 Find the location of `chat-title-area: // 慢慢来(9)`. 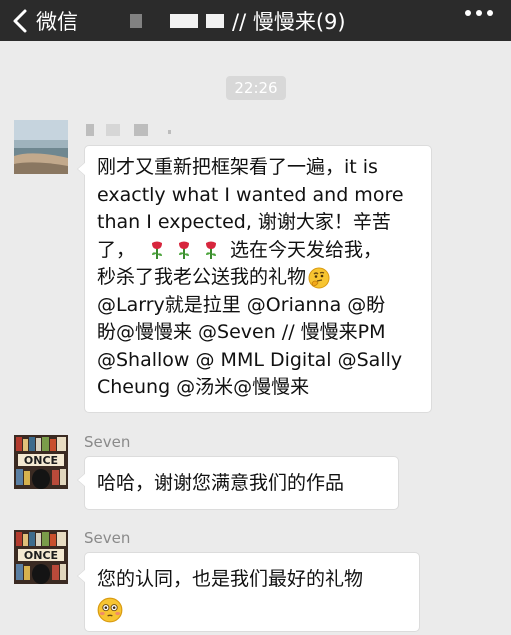

chat-title-area: // 慢慢来(9) is located at coordinates (238, 20).